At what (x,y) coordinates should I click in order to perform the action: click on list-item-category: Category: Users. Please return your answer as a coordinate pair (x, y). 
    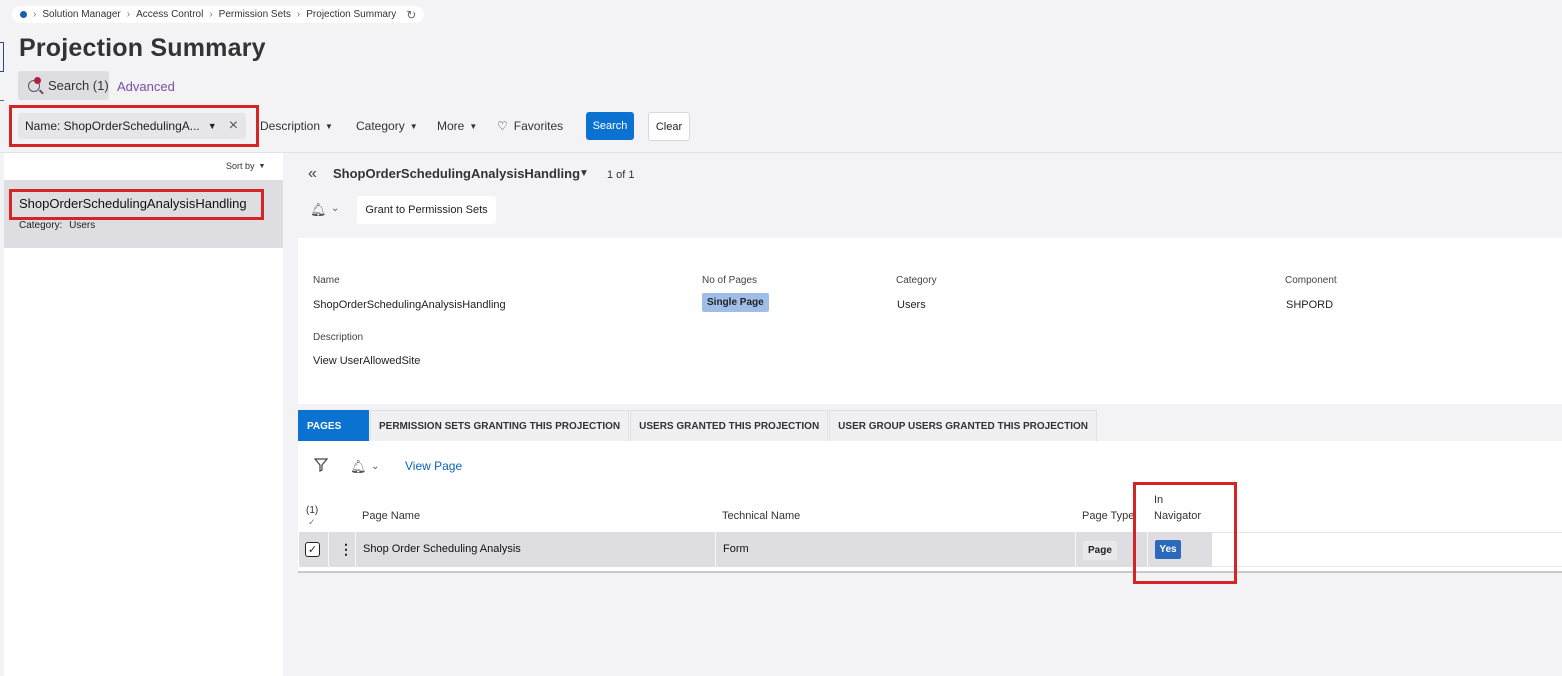
    Looking at the image, I should click on (57, 225).